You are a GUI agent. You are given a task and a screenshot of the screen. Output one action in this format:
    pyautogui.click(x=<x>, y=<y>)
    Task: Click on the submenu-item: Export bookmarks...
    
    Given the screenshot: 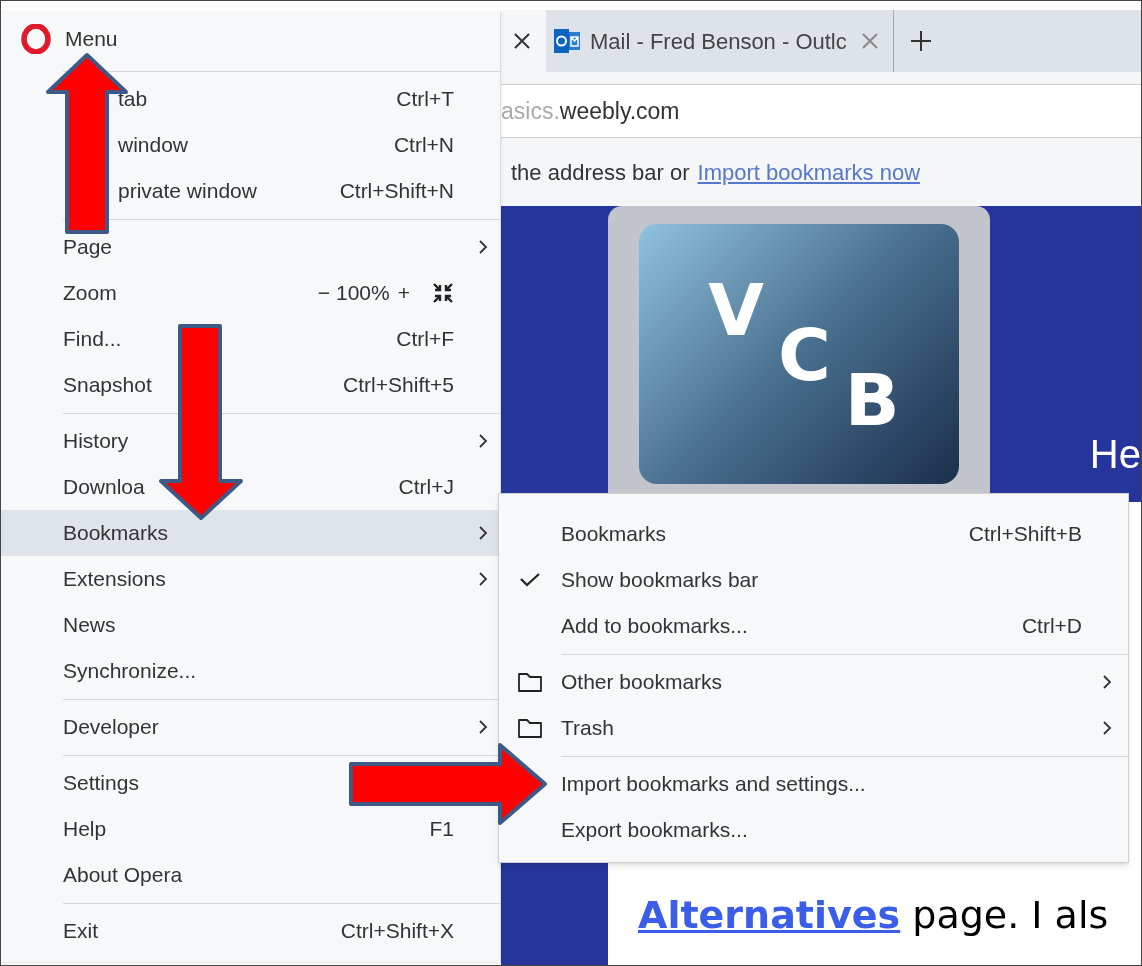 What is the action you would take?
    pyautogui.click(x=813, y=830)
    